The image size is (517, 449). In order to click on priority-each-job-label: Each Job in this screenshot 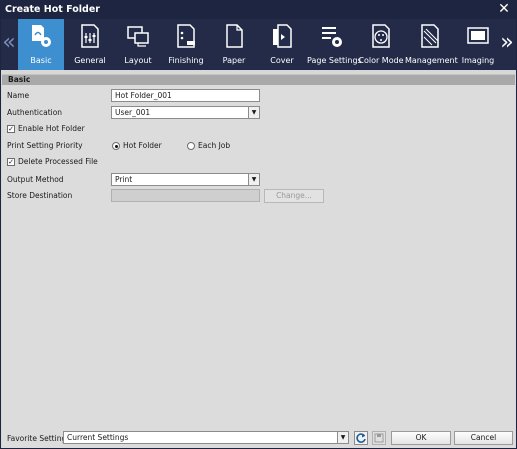, I will do `click(214, 145)`.